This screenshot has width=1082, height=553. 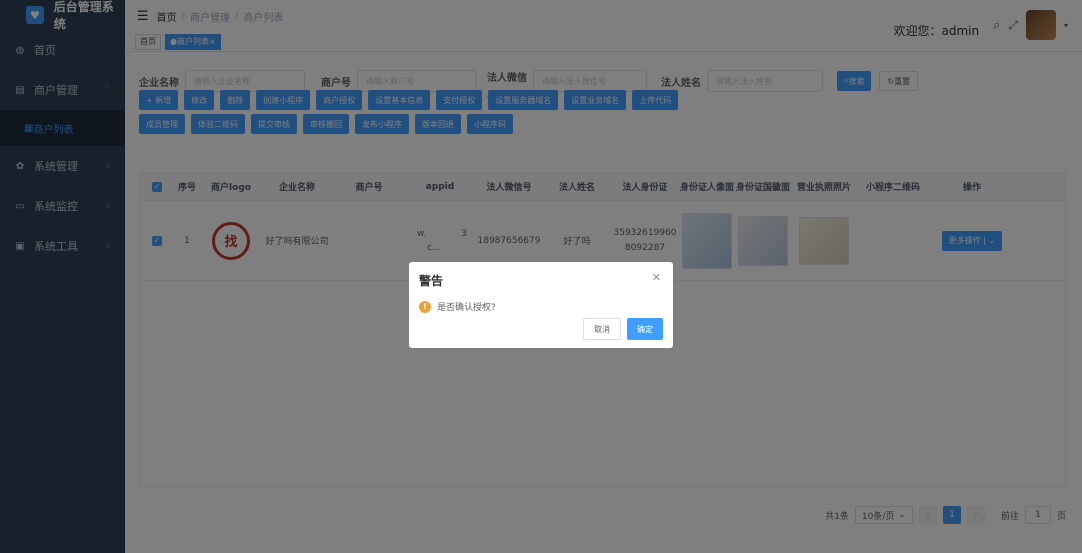 What do you see at coordinates (466, 308) in the screenshot?
I see `dialog-message: 是否确认授权?` at bounding box center [466, 308].